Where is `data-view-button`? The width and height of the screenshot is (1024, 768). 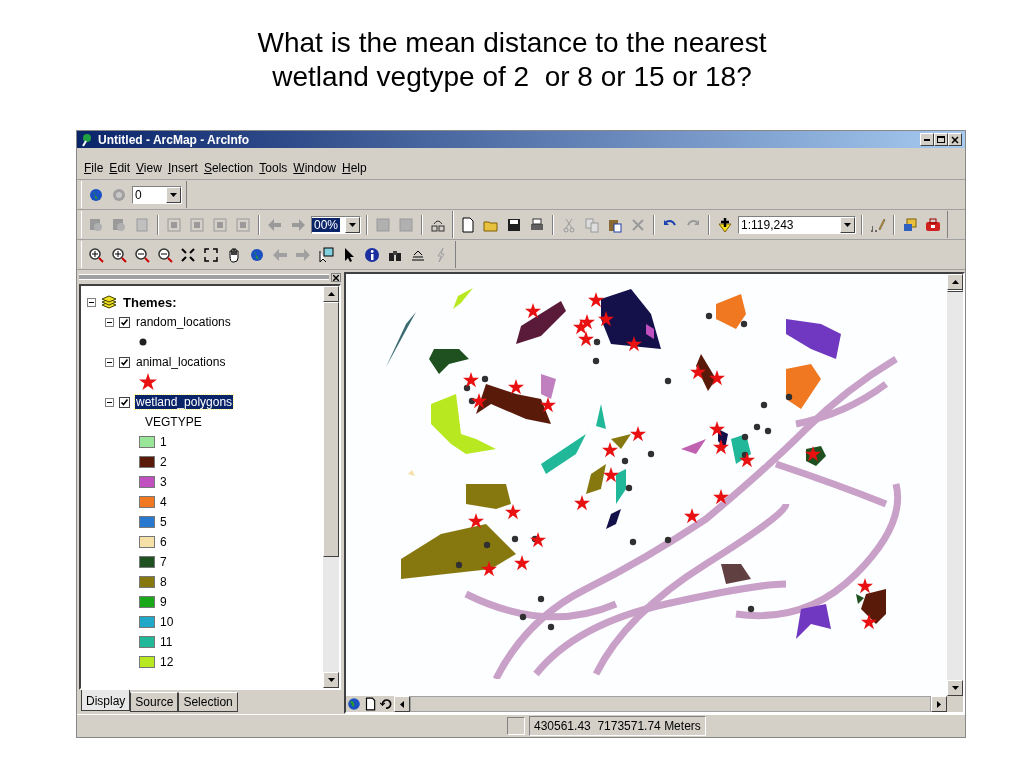
data-view-button is located at coordinates (354, 704).